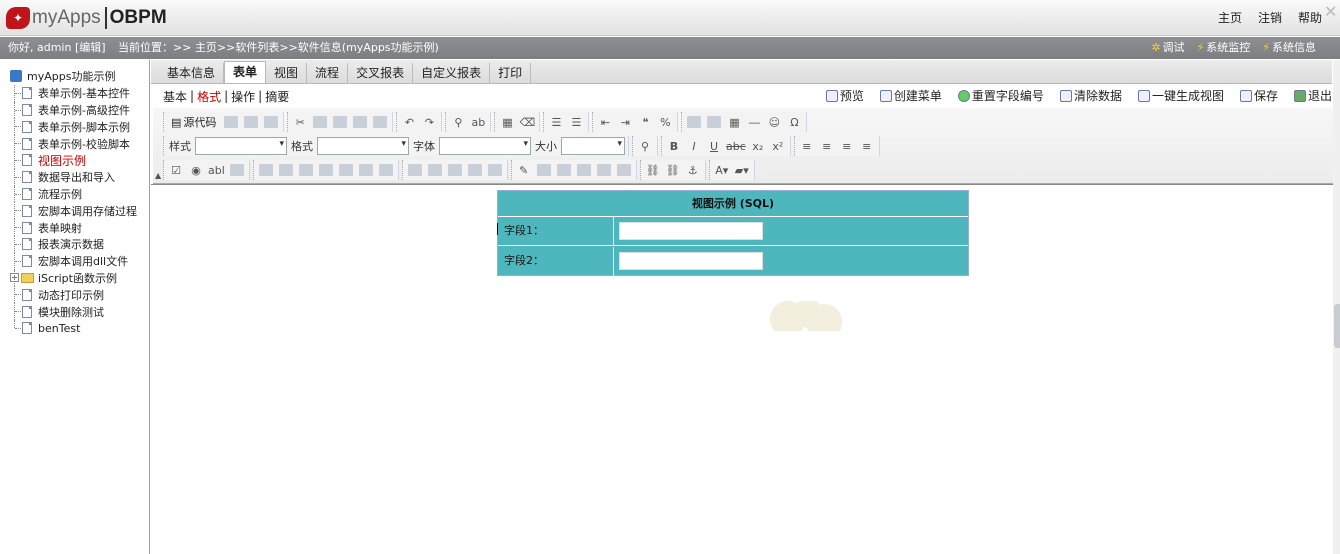 This screenshot has height=554, width=1340. What do you see at coordinates (673, 170) in the screenshot?
I see `unlink-icon: ⛓` at bounding box center [673, 170].